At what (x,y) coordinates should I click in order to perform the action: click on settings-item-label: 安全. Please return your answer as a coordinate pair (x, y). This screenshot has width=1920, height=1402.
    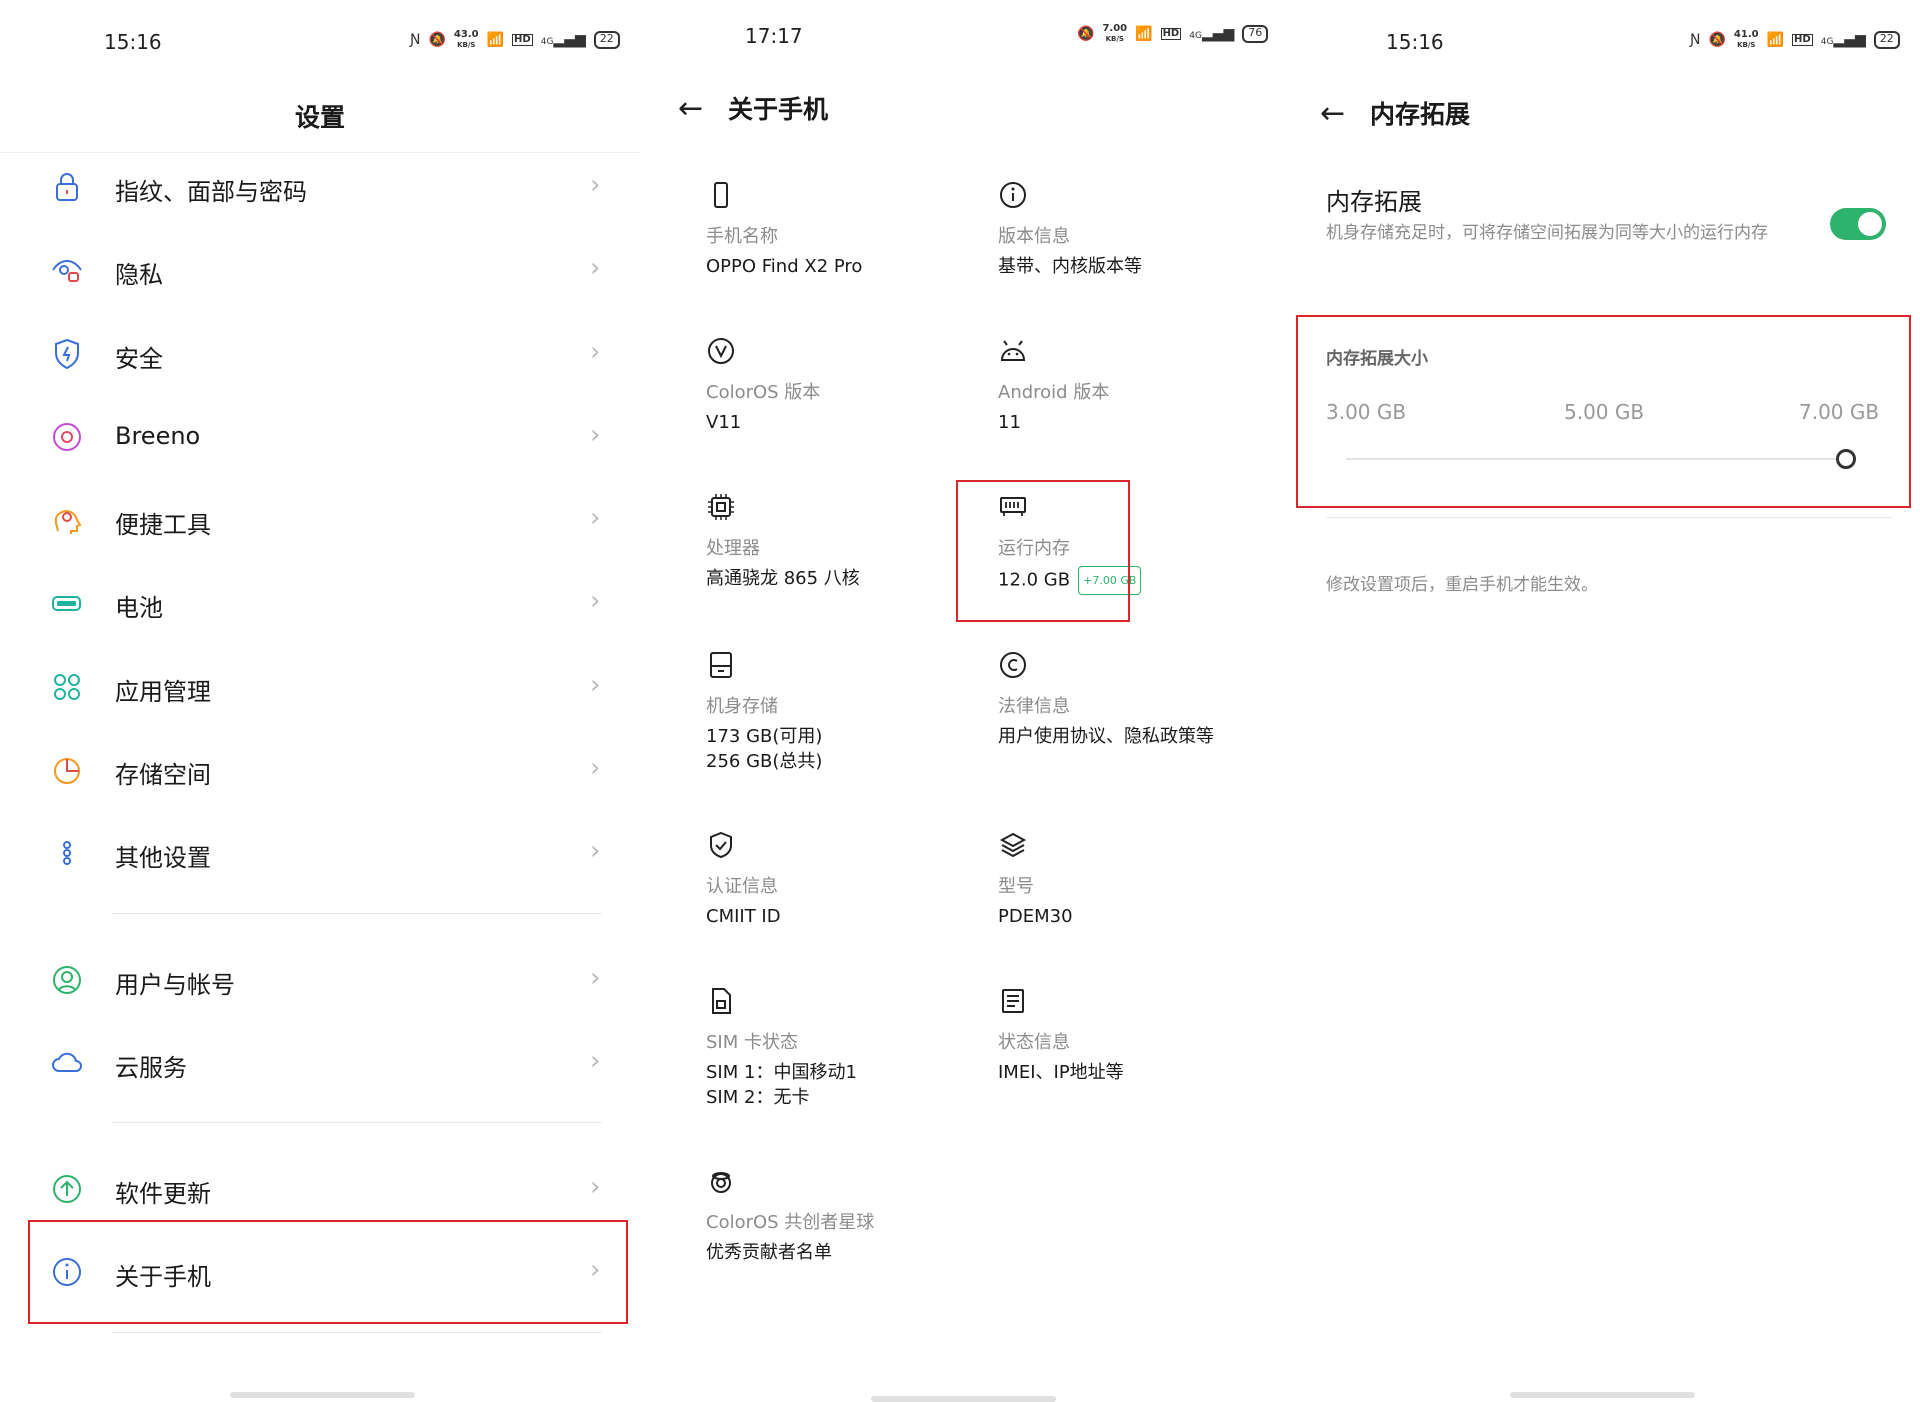
    Looking at the image, I should click on (139, 359).